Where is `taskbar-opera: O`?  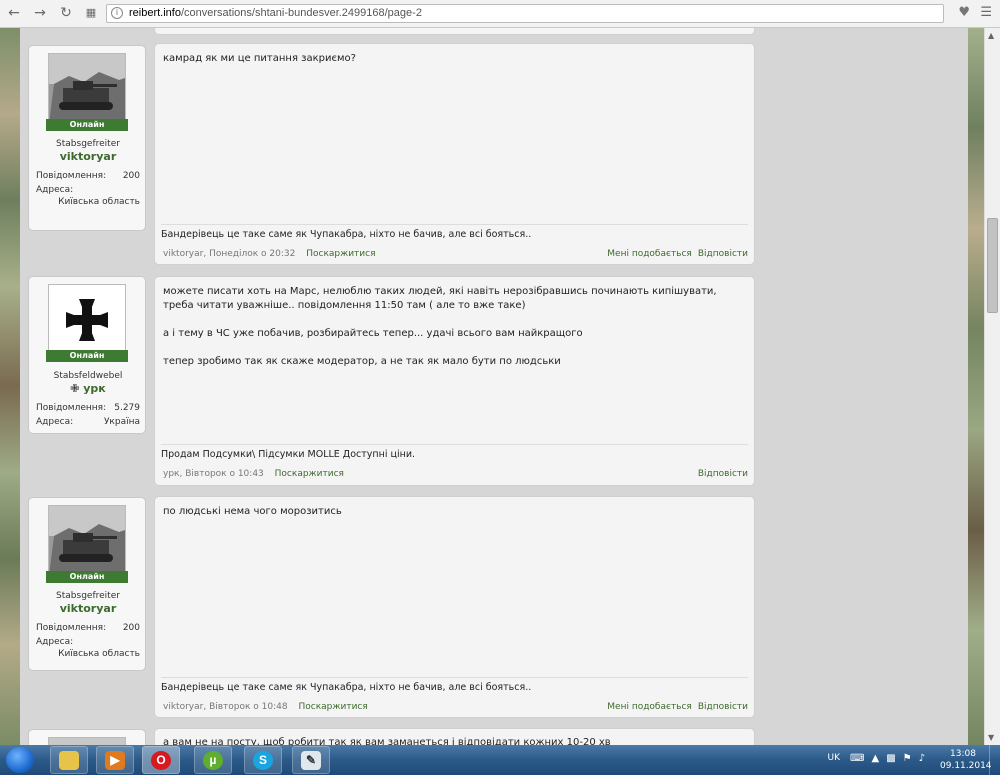 taskbar-opera: O is located at coordinates (161, 760).